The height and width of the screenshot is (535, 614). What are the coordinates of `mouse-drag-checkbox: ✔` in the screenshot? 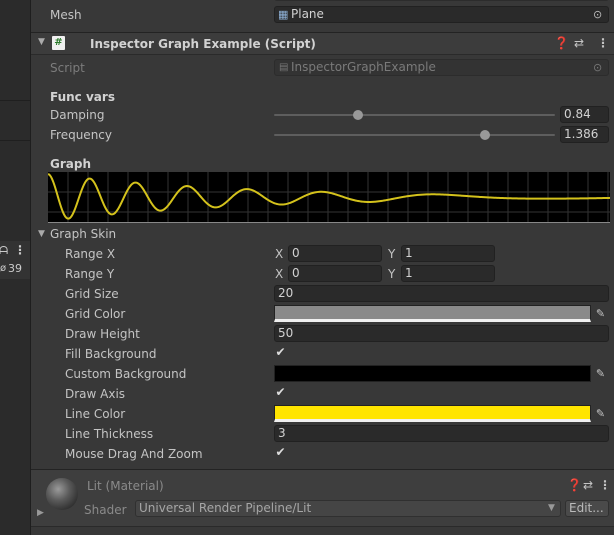 It's located at (280, 452).